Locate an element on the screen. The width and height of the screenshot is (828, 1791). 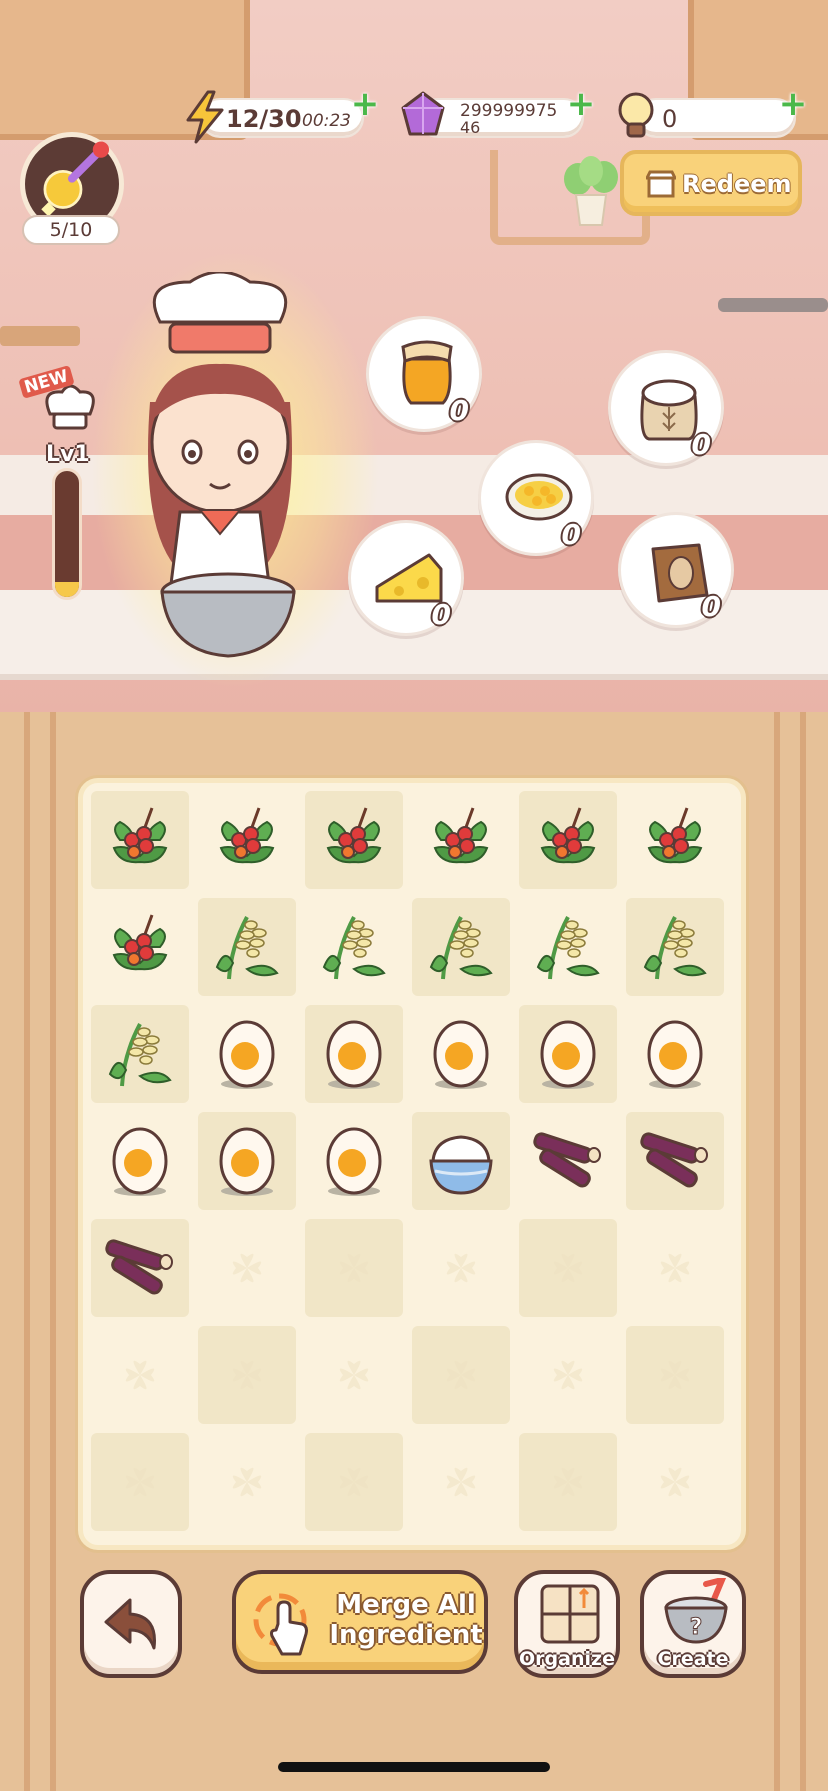
organize-button: Organize is located at coordinates (567, 1624).